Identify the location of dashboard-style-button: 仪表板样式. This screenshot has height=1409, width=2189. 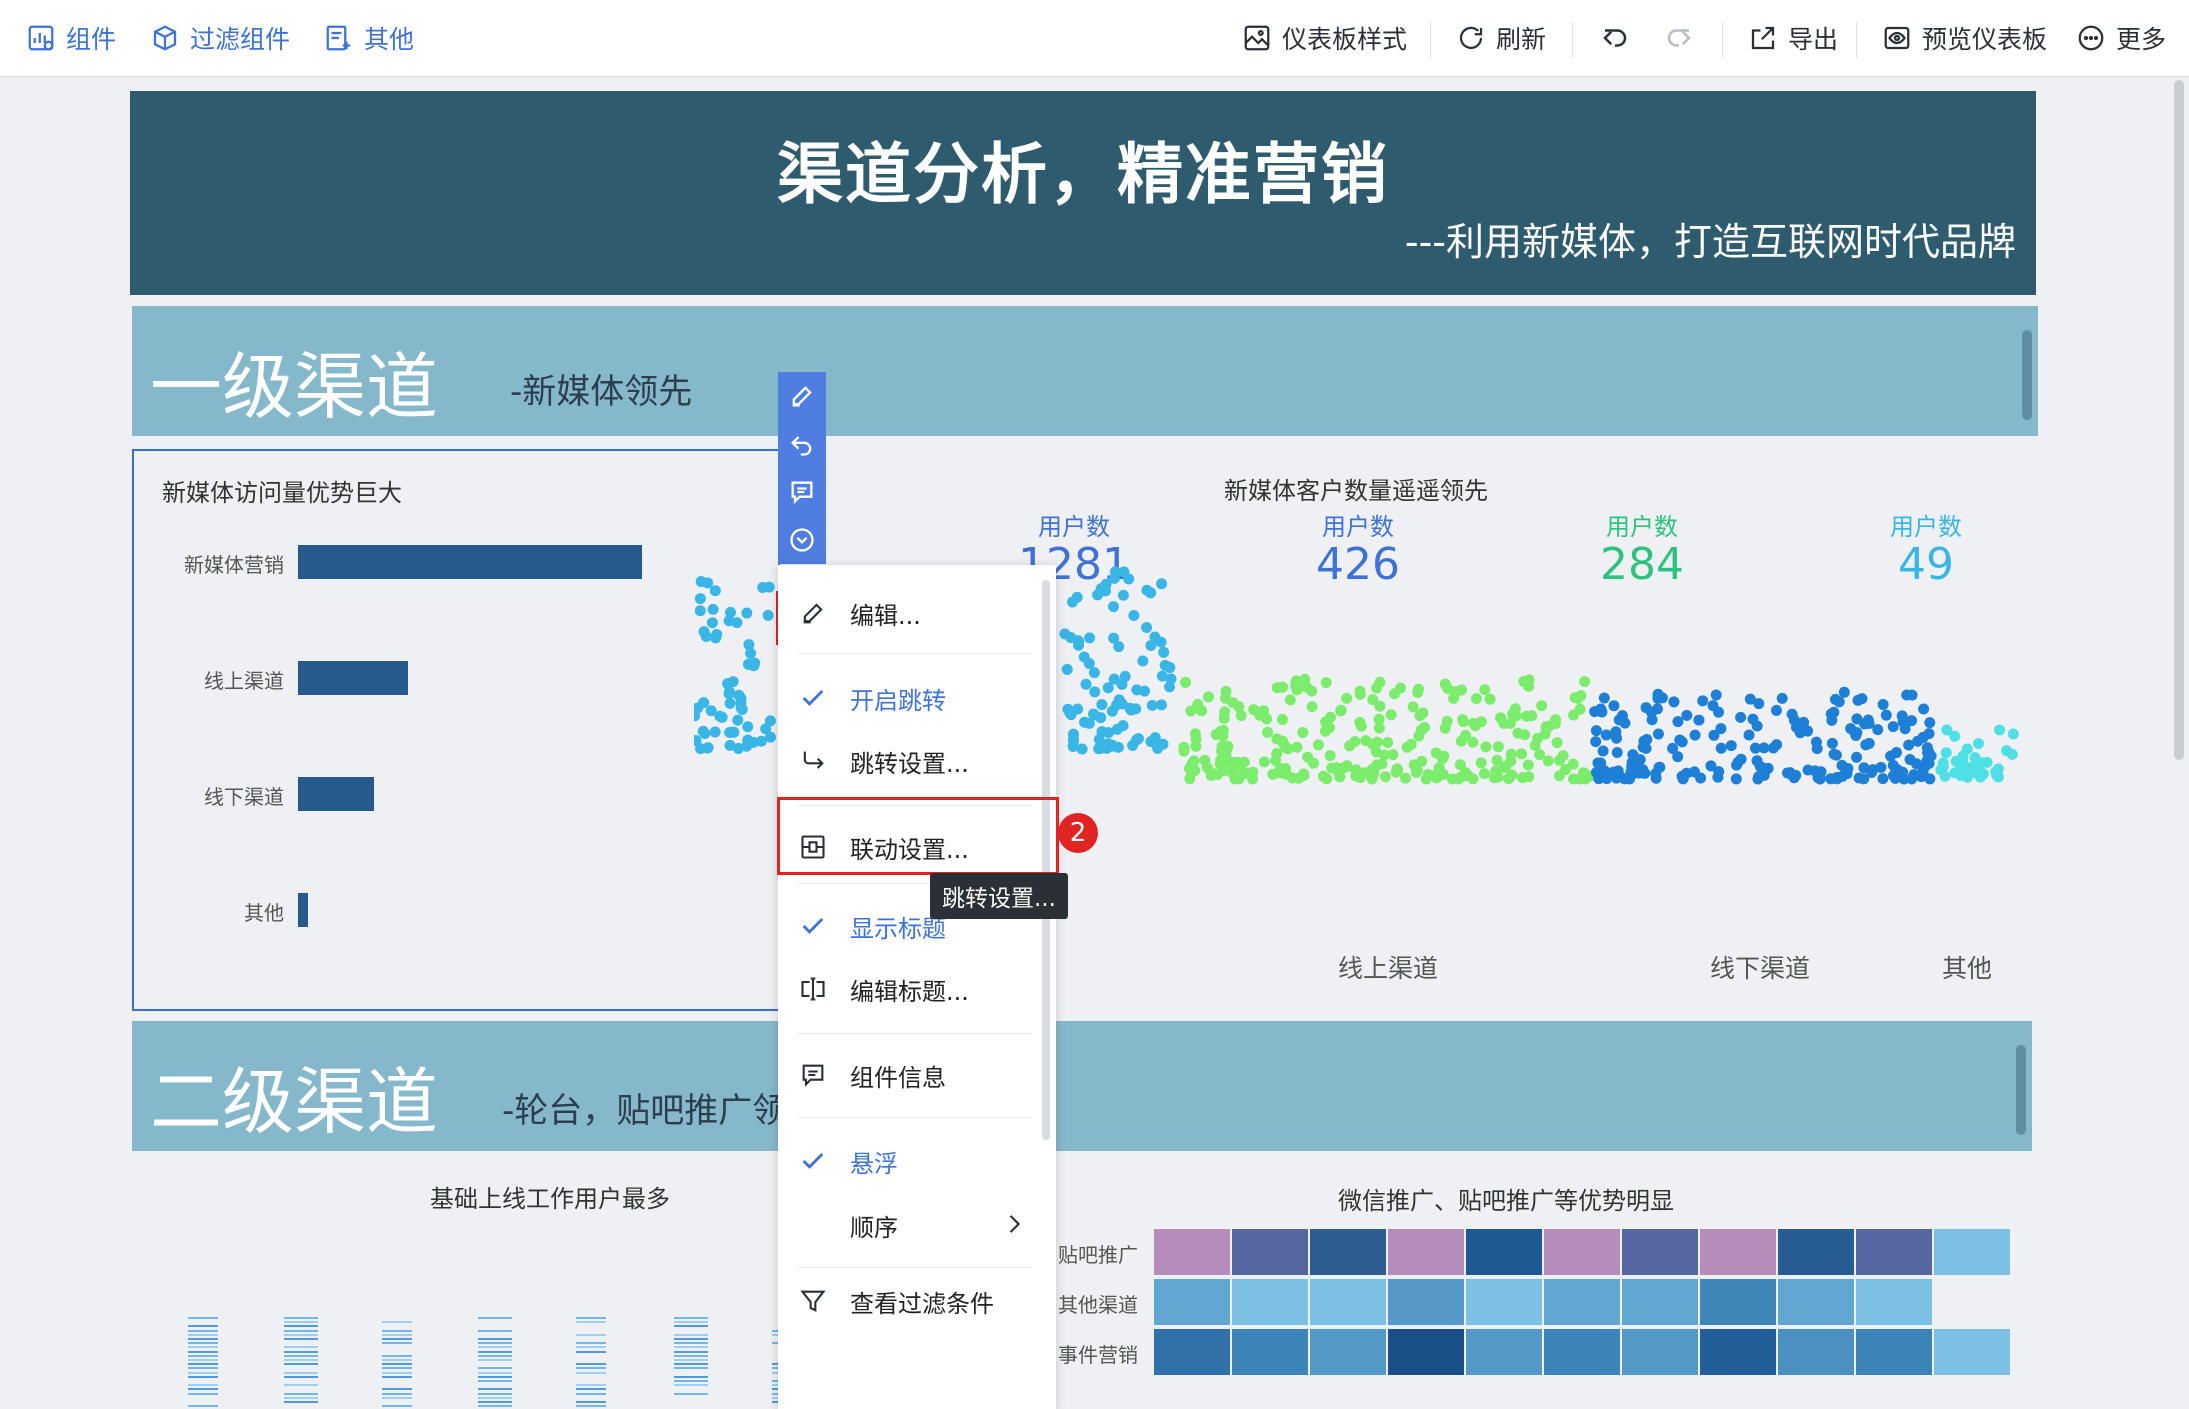
(1324, 38).